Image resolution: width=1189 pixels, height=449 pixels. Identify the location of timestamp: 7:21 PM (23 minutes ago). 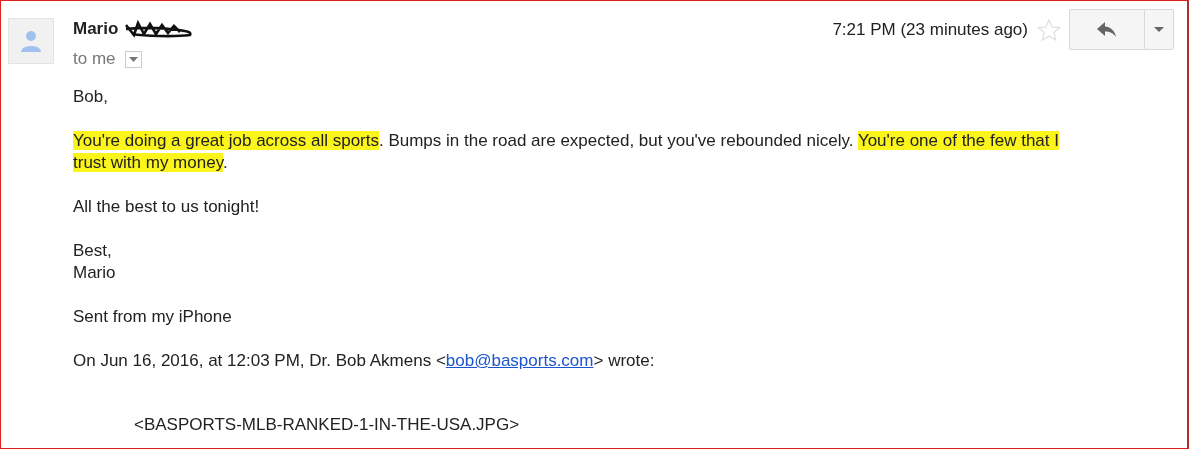
(930, 30).